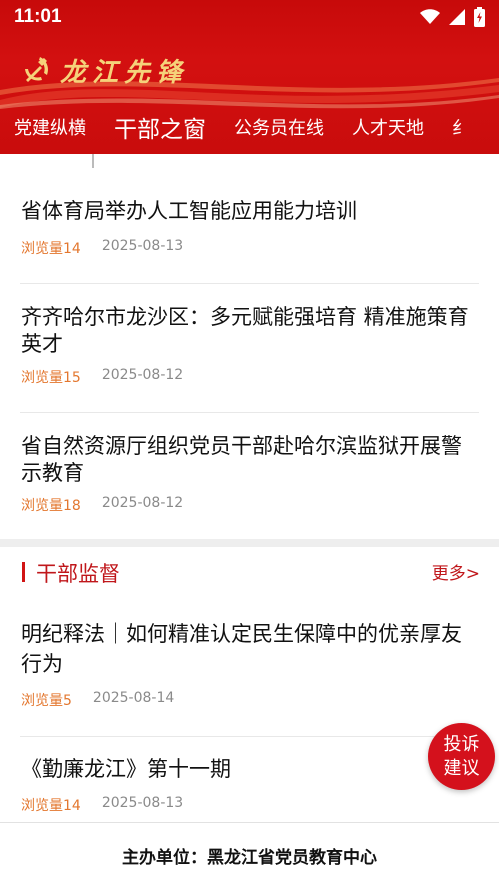  I want to click on section-header: 干部监督 更多>, so click(249, 572).